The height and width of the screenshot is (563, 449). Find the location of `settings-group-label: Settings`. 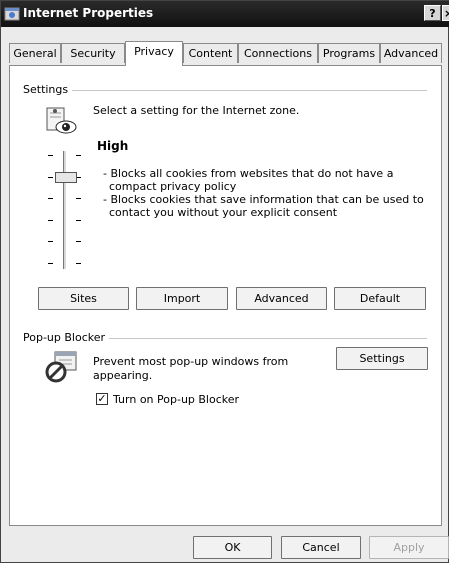

settings-group-label: Settings is located at coordinates (48, 89).